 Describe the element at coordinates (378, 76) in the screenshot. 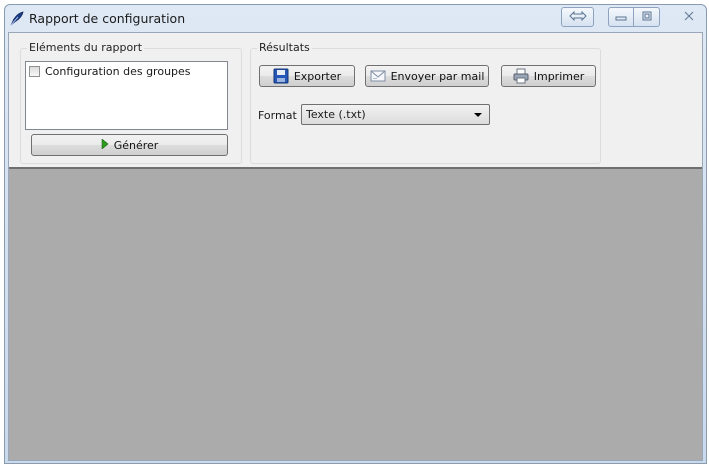

I see `envelope-icon` at that location.